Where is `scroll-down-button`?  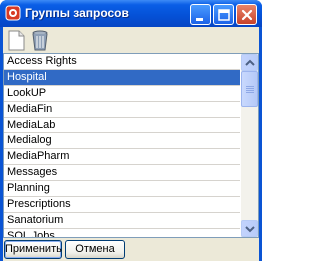 scroll-down-button is located at coordinates (249, 228).